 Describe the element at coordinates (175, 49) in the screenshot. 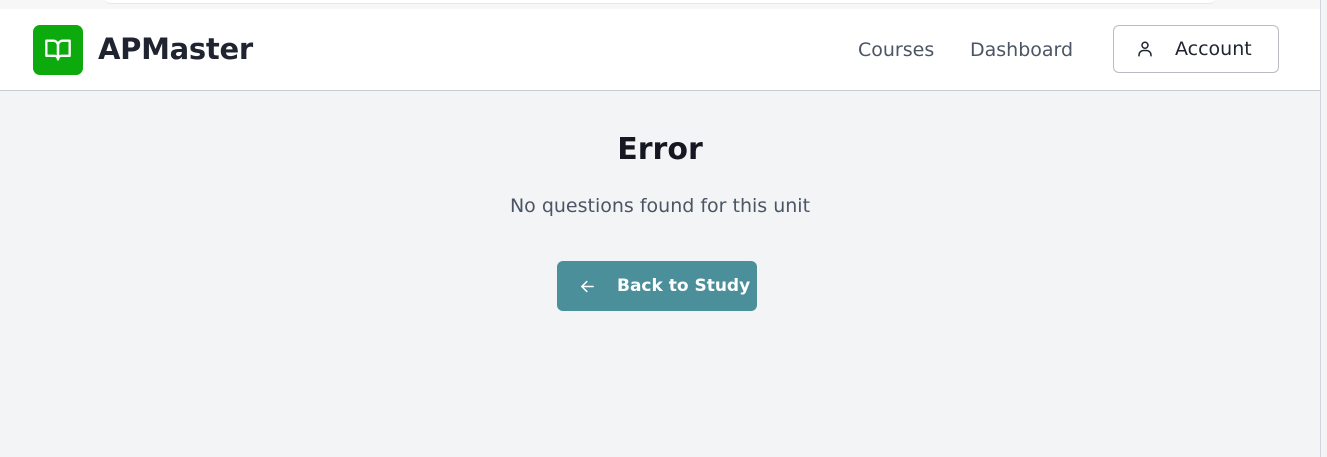

I see `brand-name: APMaster` at that location.